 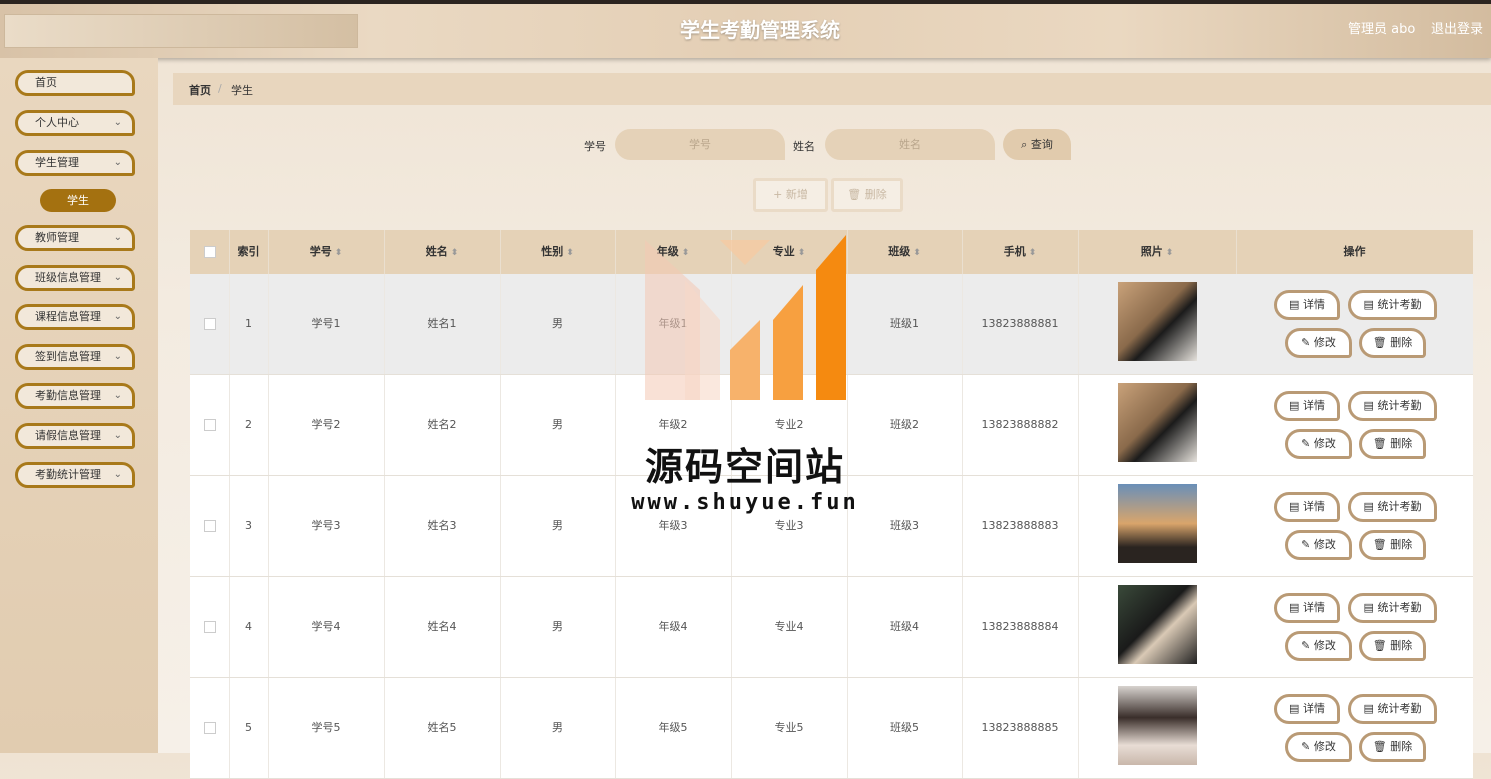 What do you see at coordinates (75, 357) in the screenshot?
I see `sidebar-item-signin-management: 签到信息管理 ⌄` at bounding box center [75, 357].